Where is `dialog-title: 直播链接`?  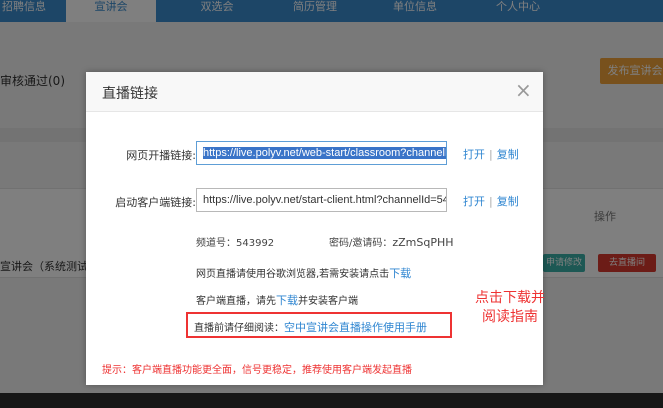
dialog-title: 直播链接 is located at coordinates (130, 94).